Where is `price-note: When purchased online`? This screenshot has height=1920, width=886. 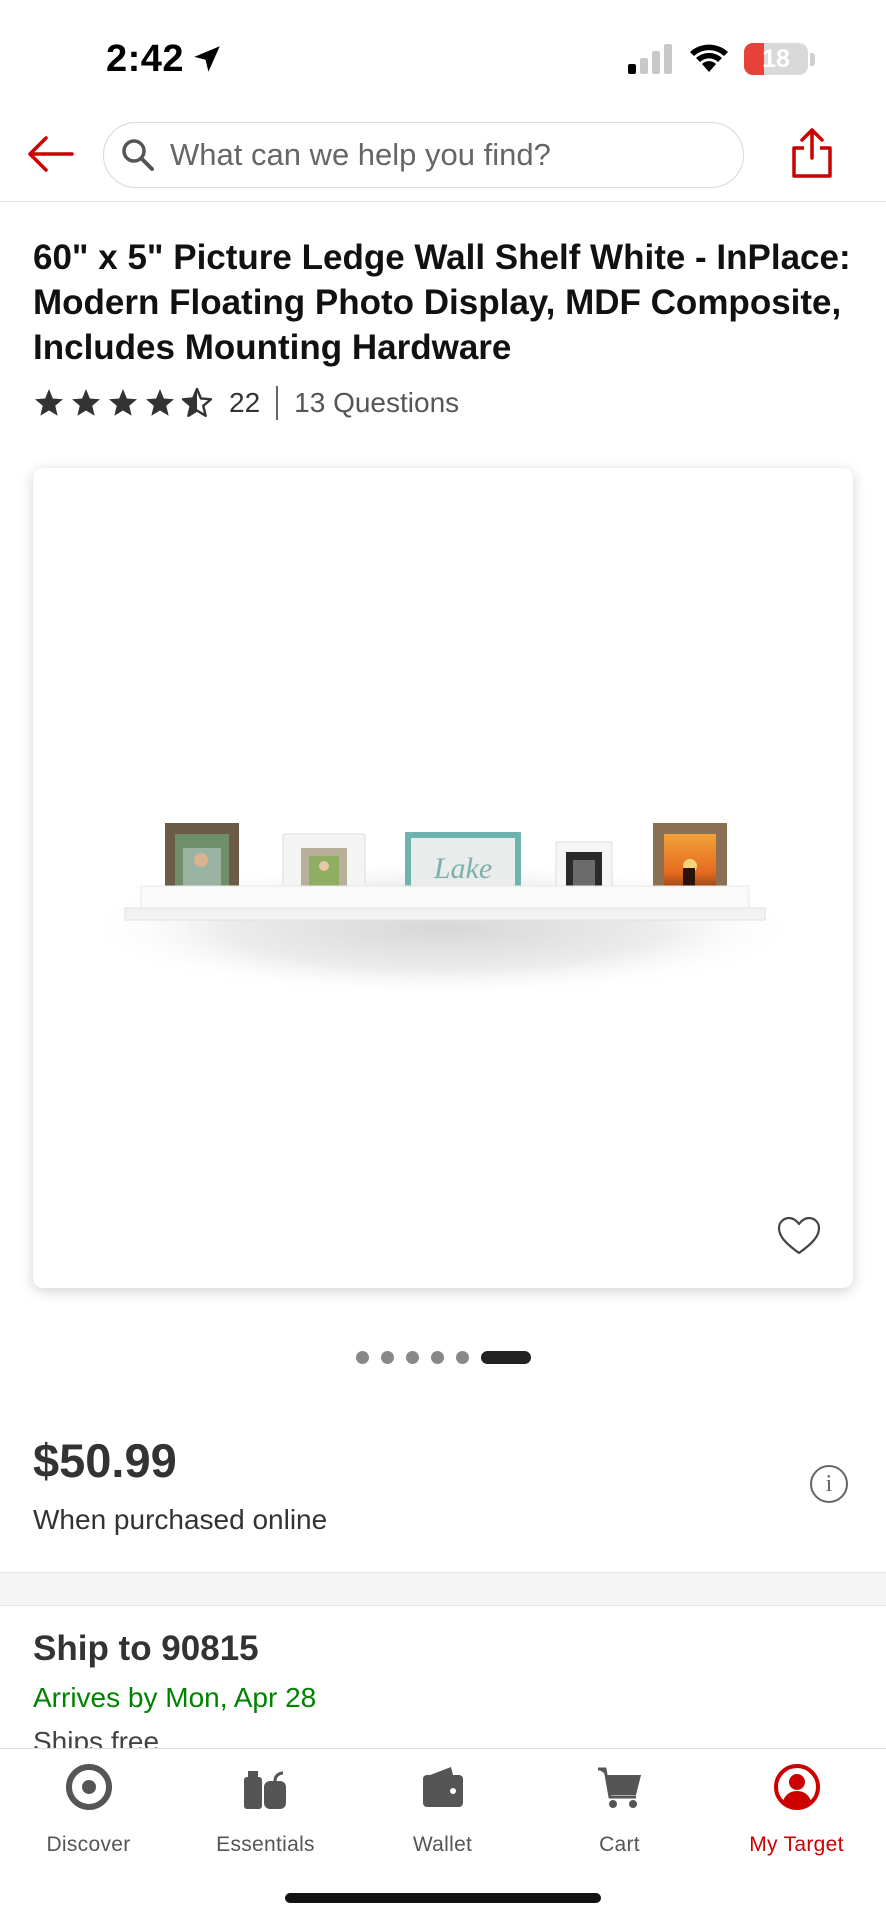 price-note: When purchased online is located at coordinates (180, 1519).